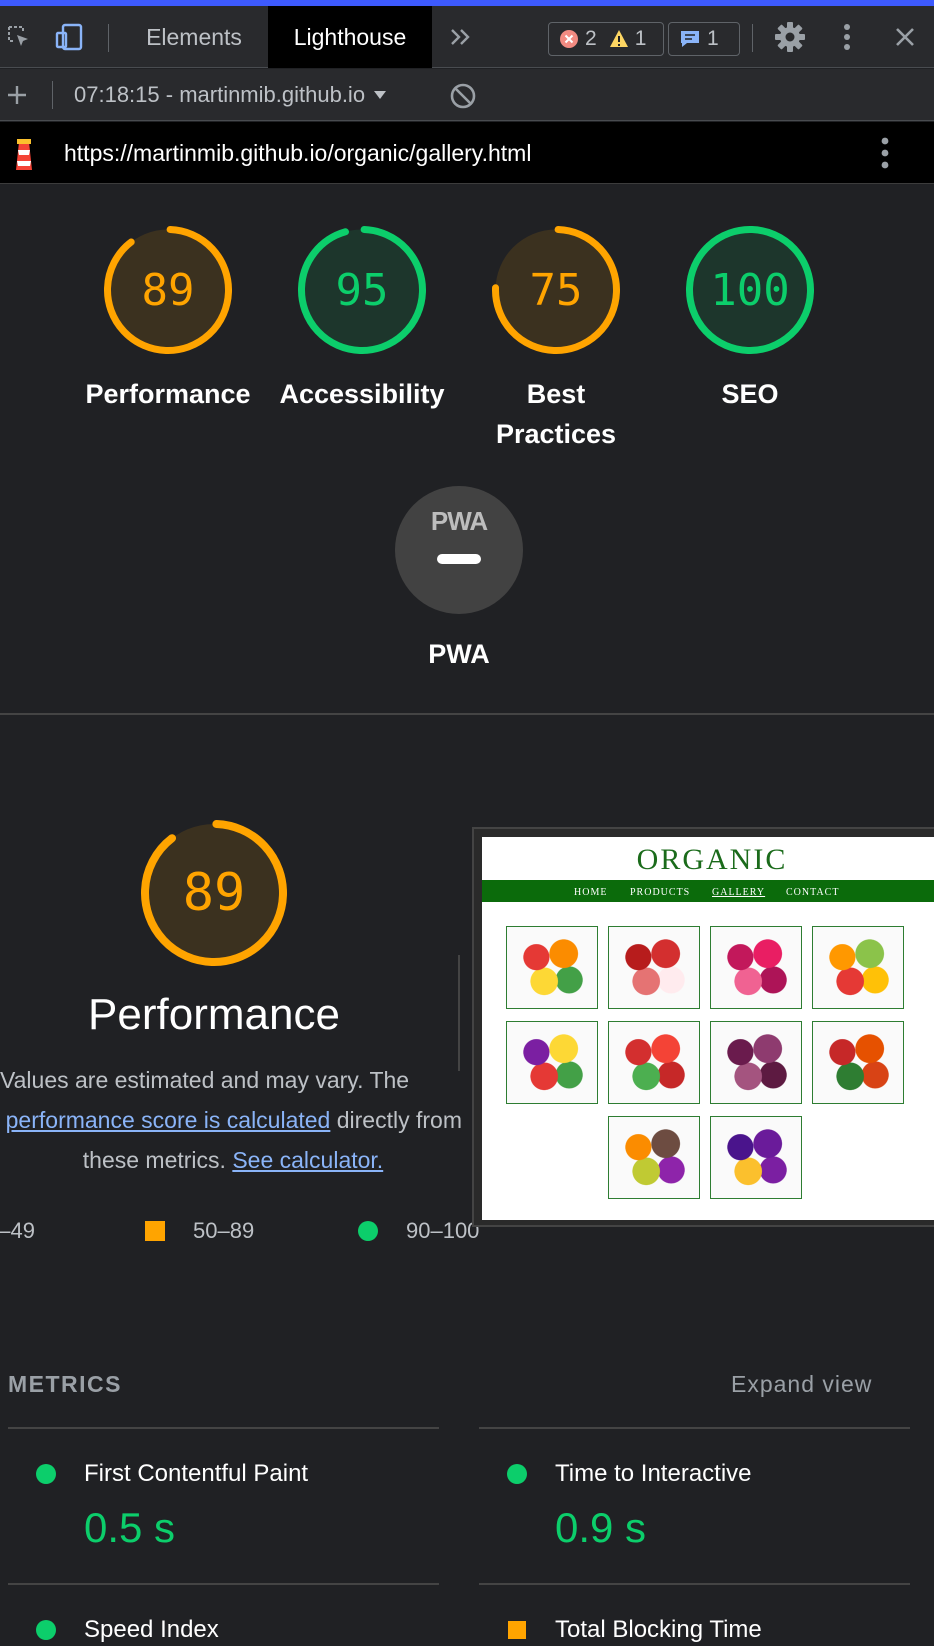 The width and height of the screenshot is (934, 1646). I want to click on final-screenshot: ORGANIC HOME PRODUCTS GALLERY CONTACT, so click(708, 1028).